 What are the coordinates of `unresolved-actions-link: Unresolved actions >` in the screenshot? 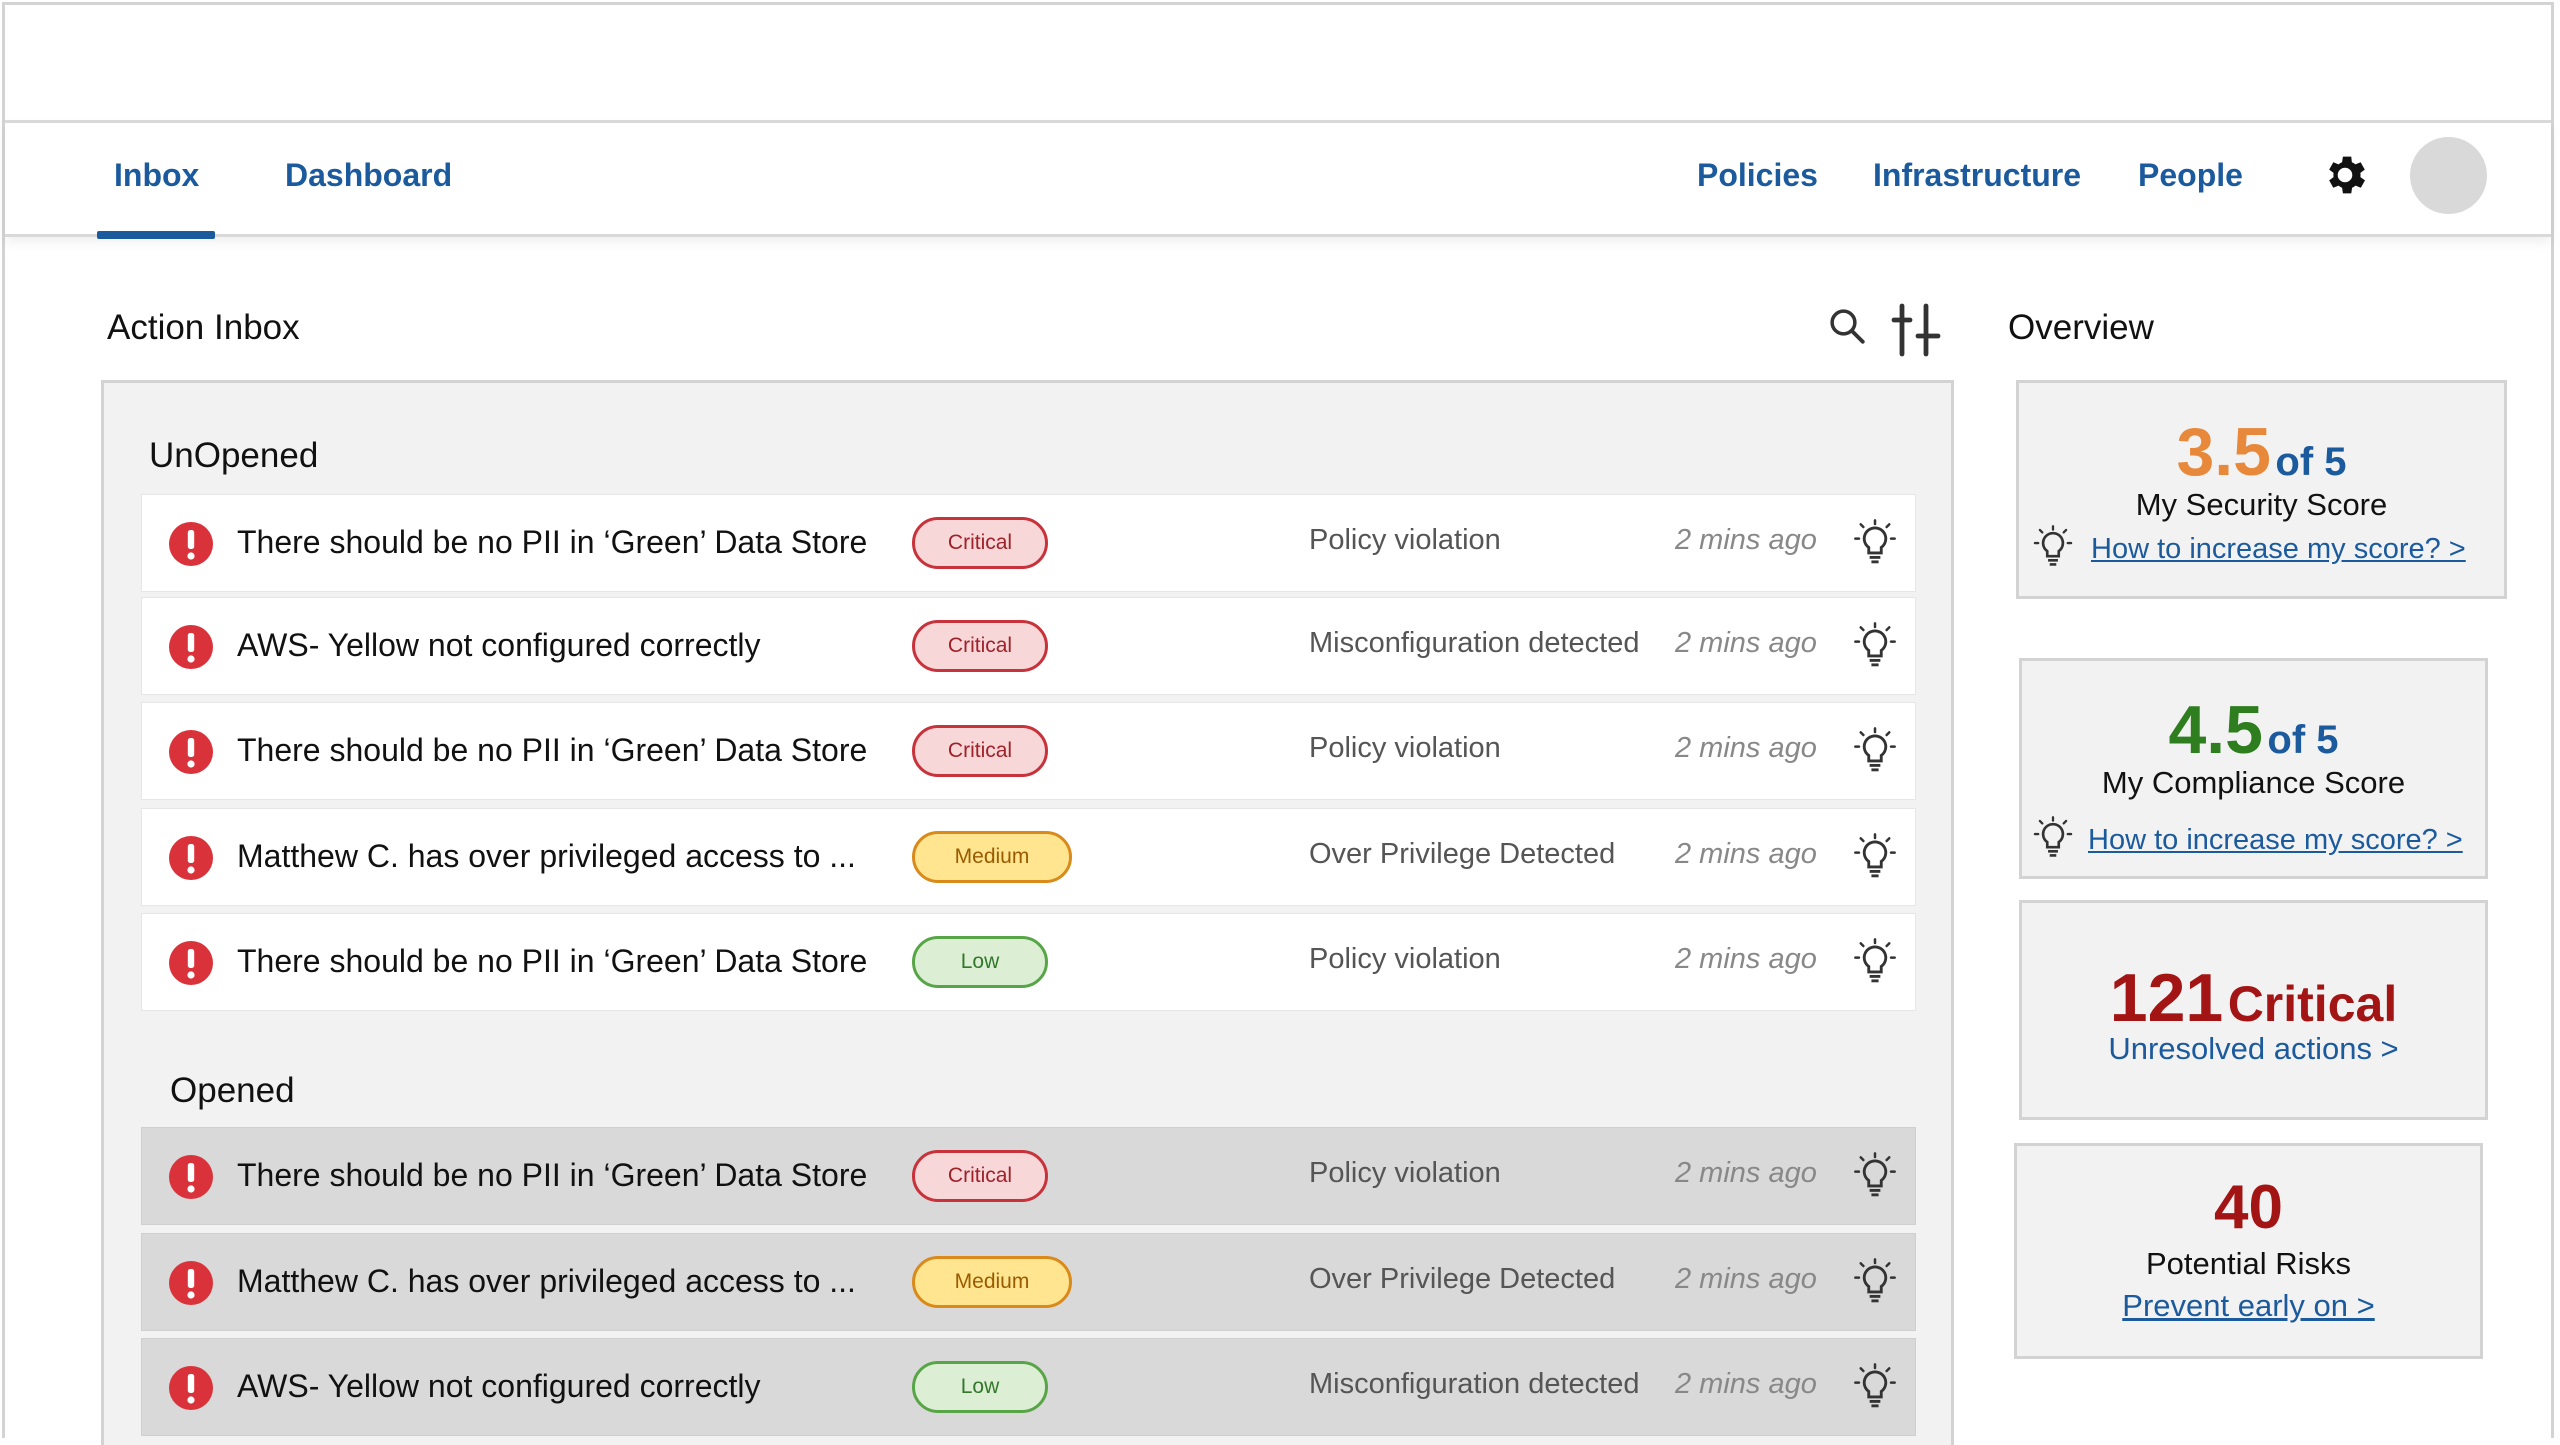 It's located at (2253, 1049).